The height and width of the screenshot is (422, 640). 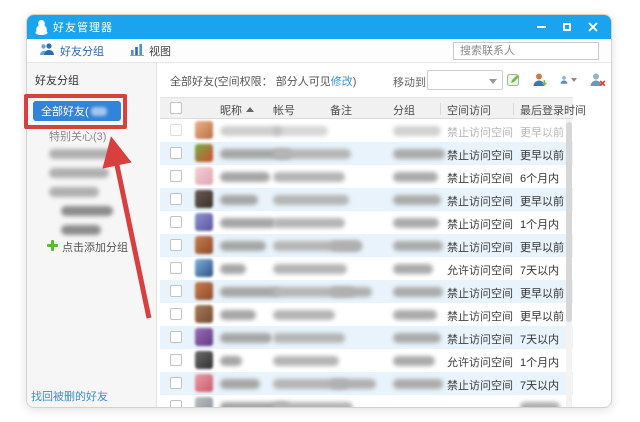 What do you see at coordinates (574, 79) in the screenshot?
I see `chevron-down-icon` at bounding box center [574, 79].